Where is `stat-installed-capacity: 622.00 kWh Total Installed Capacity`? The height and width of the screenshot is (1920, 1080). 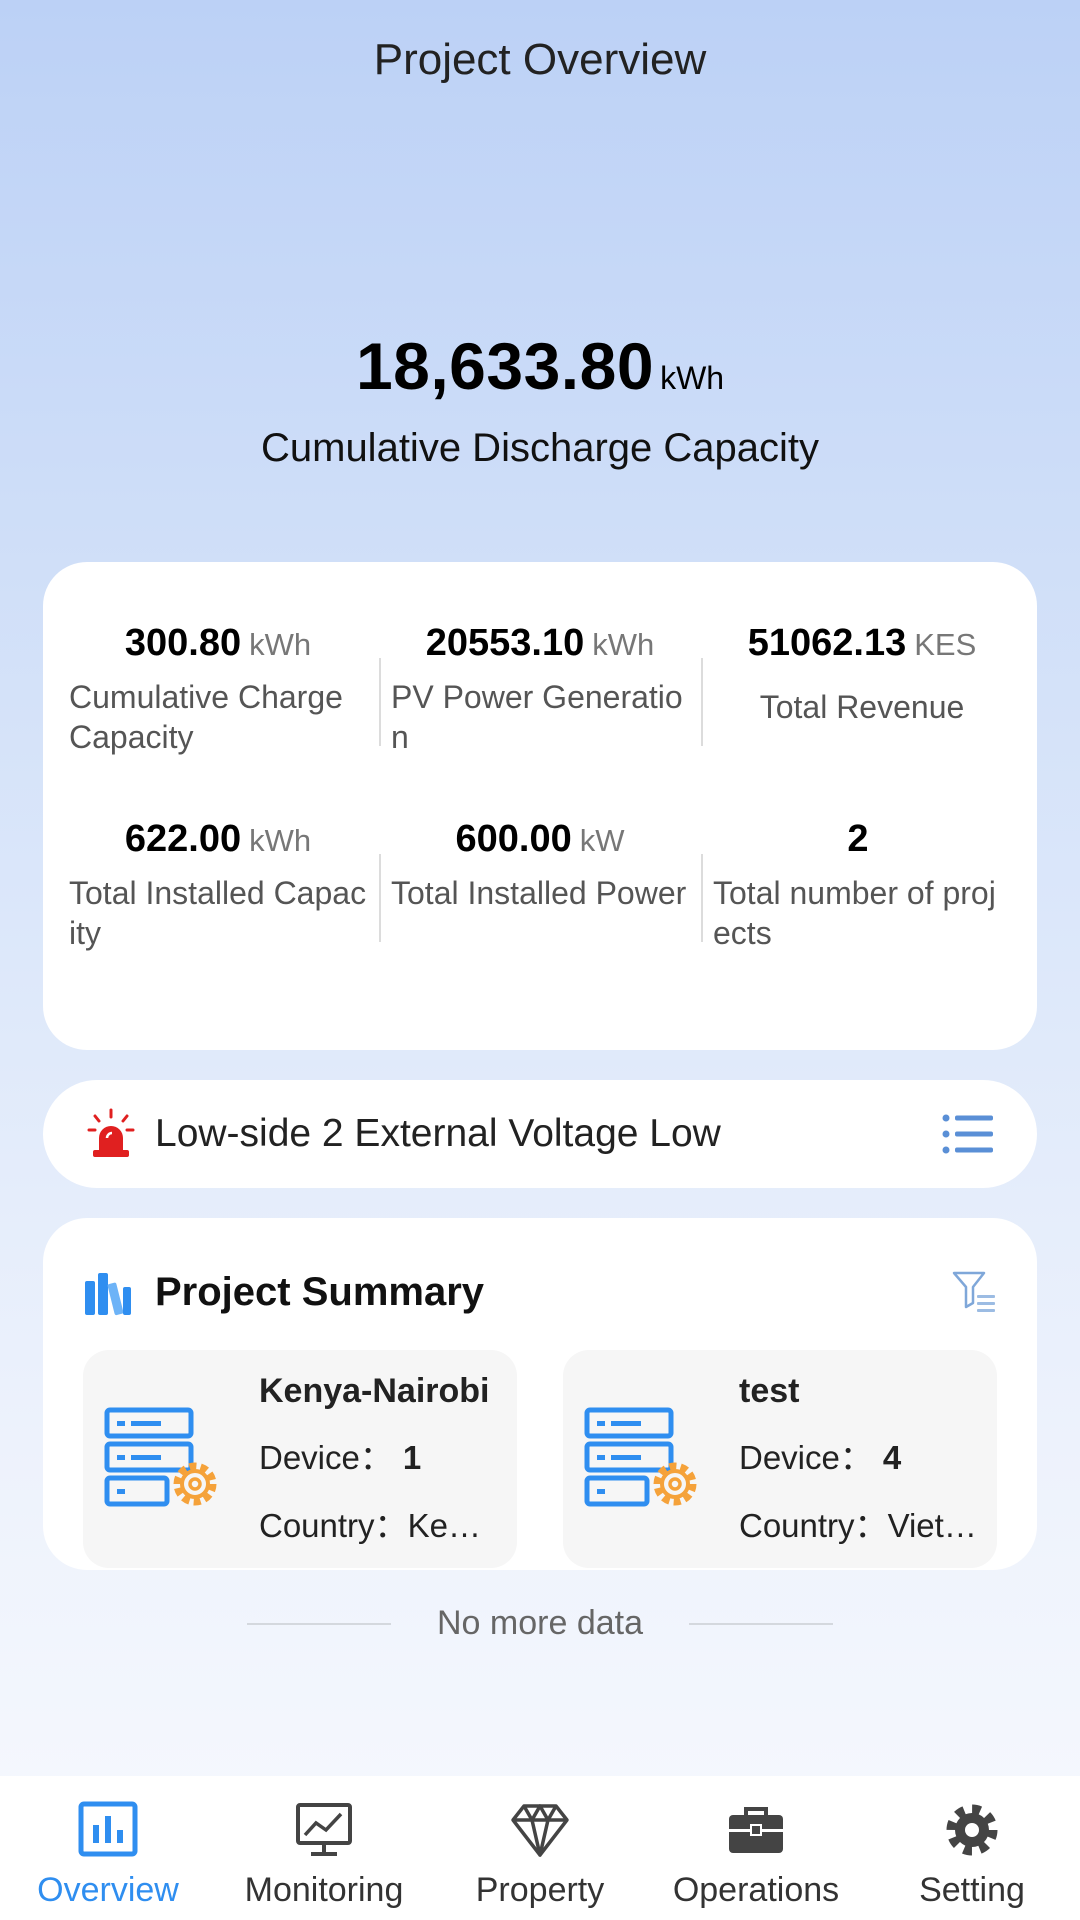
stat-installed-capacity: 622.00 kWh Total Installed Capacity is located at coordinates (218, 916).